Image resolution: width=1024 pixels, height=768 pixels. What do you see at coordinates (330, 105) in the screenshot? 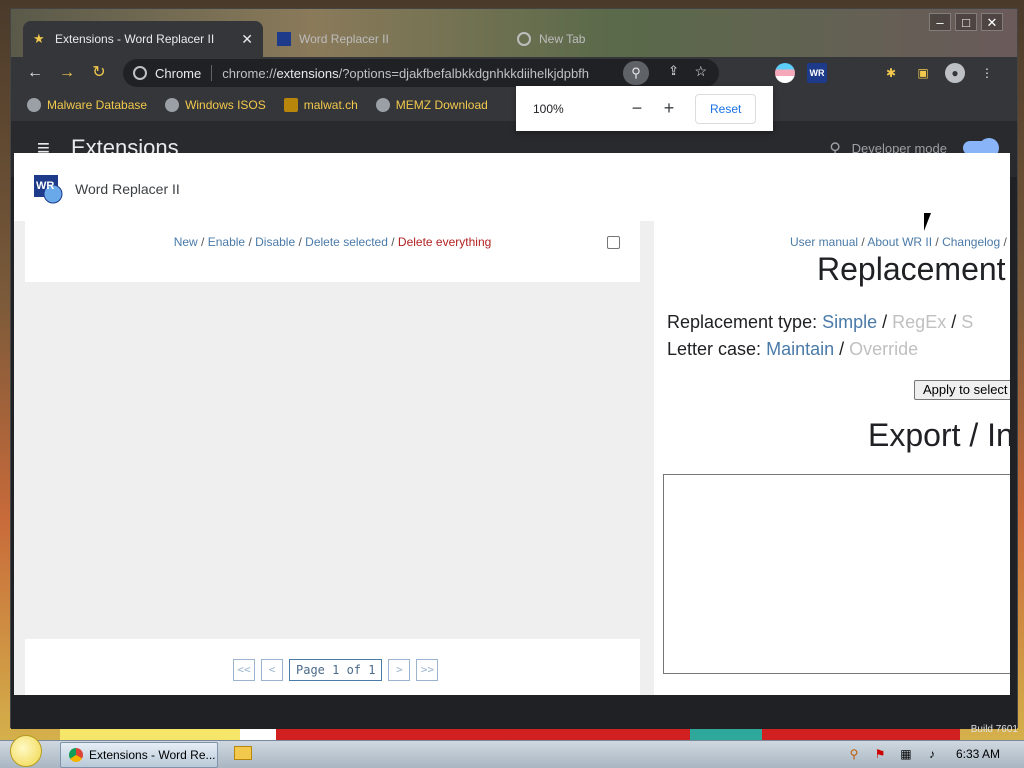
I see `bookmark-label: malwat.ch` at bounding box center [330, 105].